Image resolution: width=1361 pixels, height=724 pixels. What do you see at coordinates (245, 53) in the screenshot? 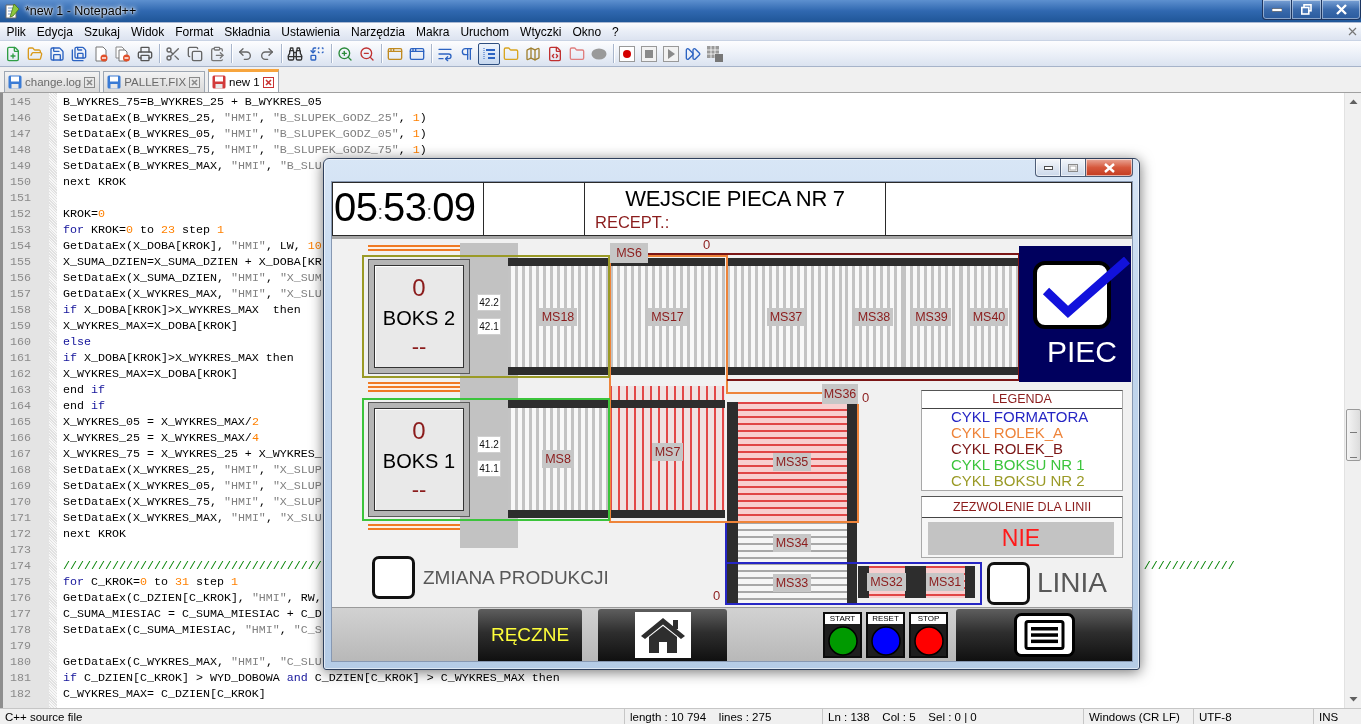
I see `undo-icon` at bounding box center [245, 53].